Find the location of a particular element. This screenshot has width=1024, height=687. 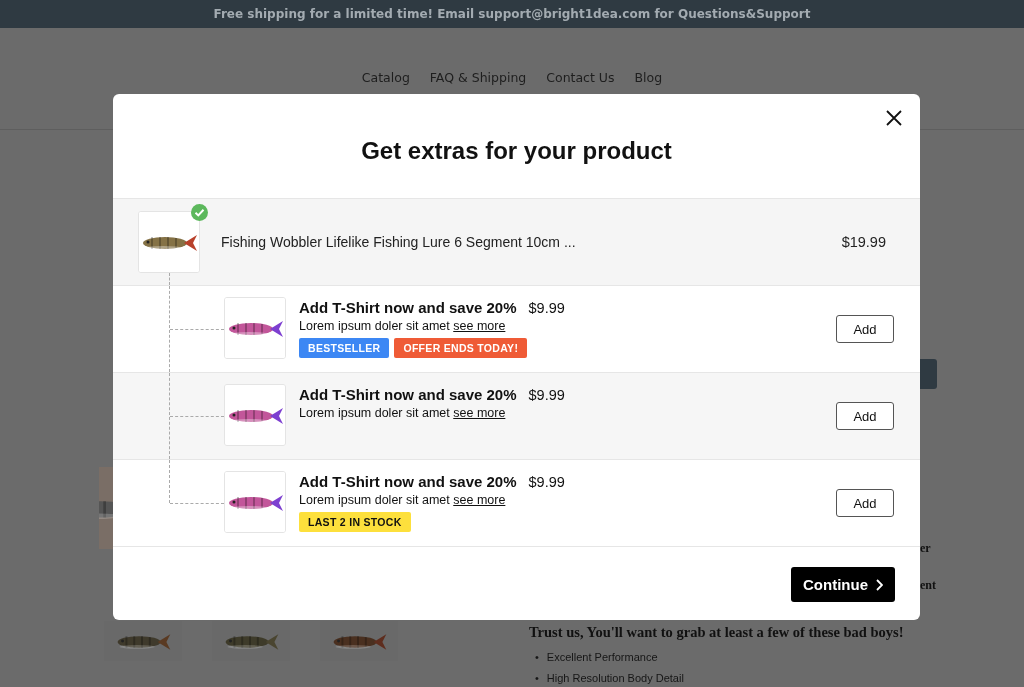

feature-text: High Resolution Body Detail is located at coordinates (615, 678).